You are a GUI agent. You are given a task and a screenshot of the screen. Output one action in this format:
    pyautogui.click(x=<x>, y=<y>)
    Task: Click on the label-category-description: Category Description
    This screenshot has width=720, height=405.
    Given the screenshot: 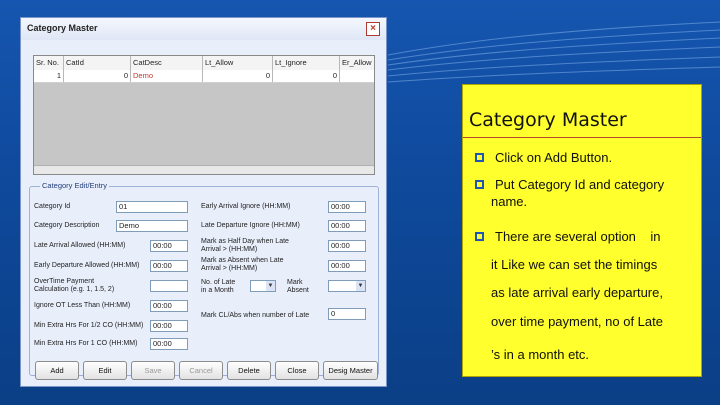 What is the action you would take?
    pyautogui.click(x=67, y=225)
    